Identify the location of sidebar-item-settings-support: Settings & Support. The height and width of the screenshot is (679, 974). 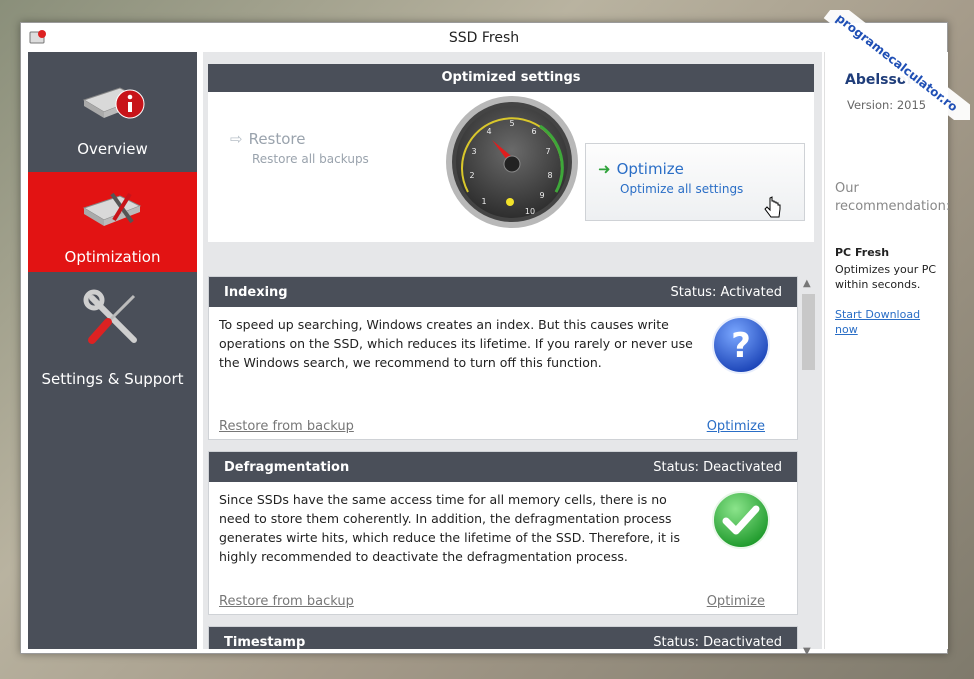
(112, 335).